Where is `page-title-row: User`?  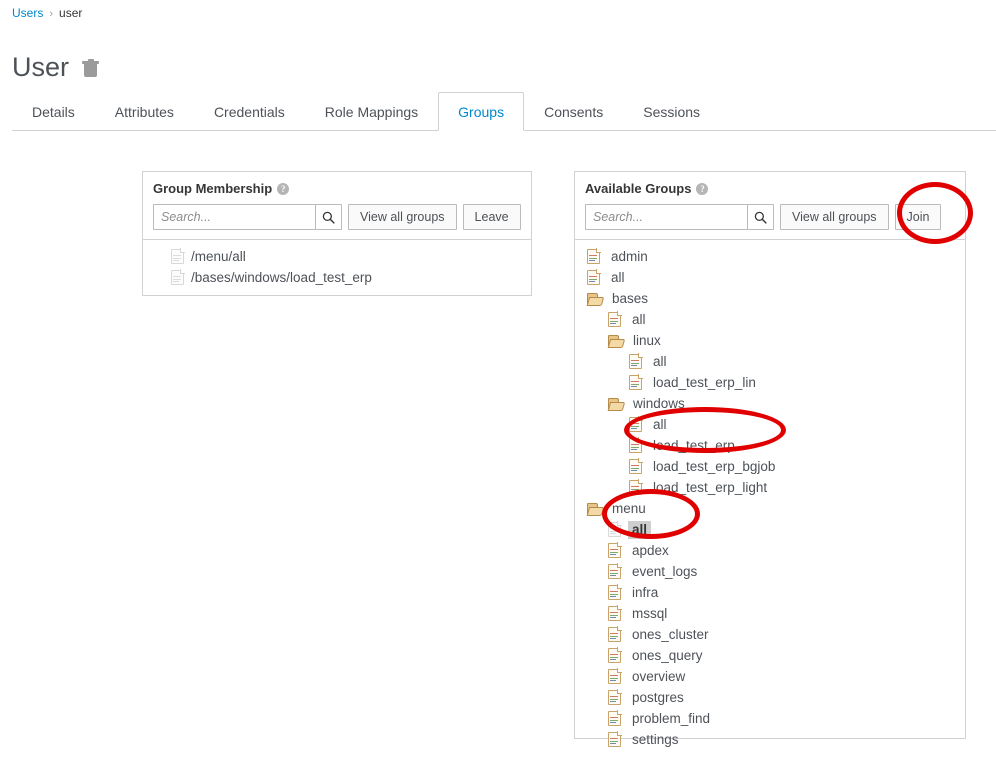 page-title-row: User is located at coordinates (56, 67).